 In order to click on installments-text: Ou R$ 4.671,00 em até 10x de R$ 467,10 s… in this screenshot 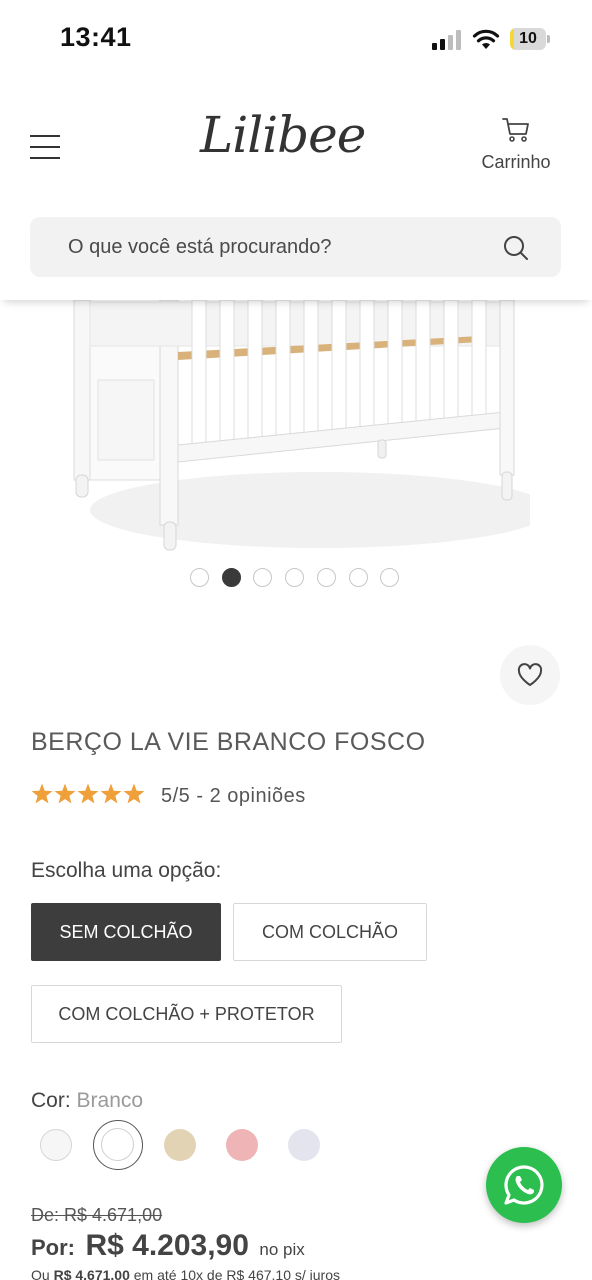, I will do `click(185, 1273)`.